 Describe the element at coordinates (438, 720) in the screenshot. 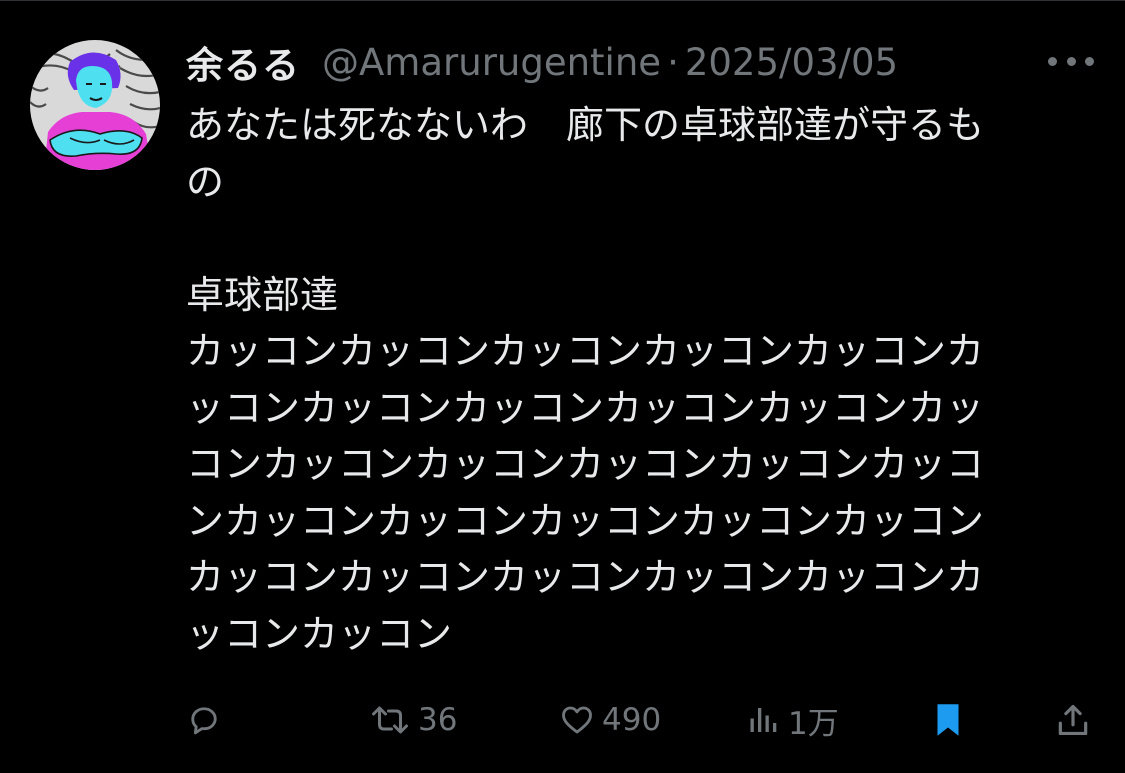

I see `retweet-count: 36` at that location.